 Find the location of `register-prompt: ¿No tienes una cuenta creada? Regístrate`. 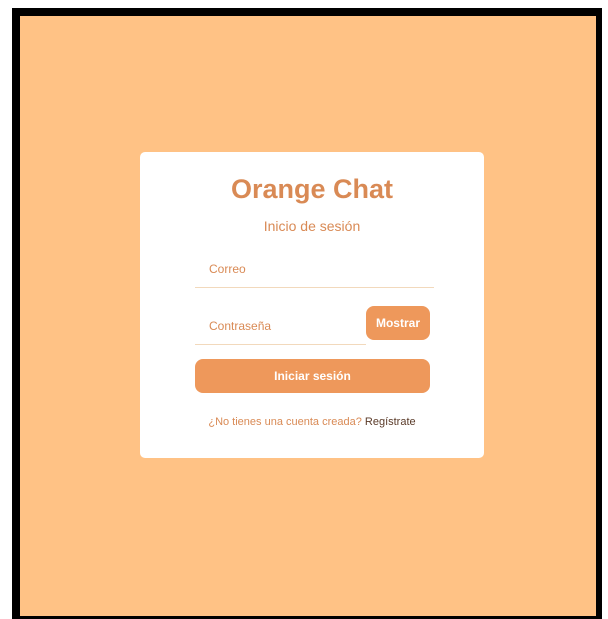

register-prompt: ¿No tienes una cuenta creada? Regístrate is located at coordinates (312, 422).